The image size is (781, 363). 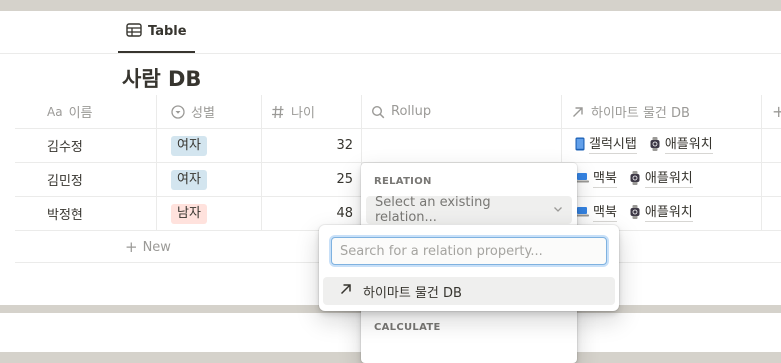 I want to click on table-icon, so click(x=134, y=31).